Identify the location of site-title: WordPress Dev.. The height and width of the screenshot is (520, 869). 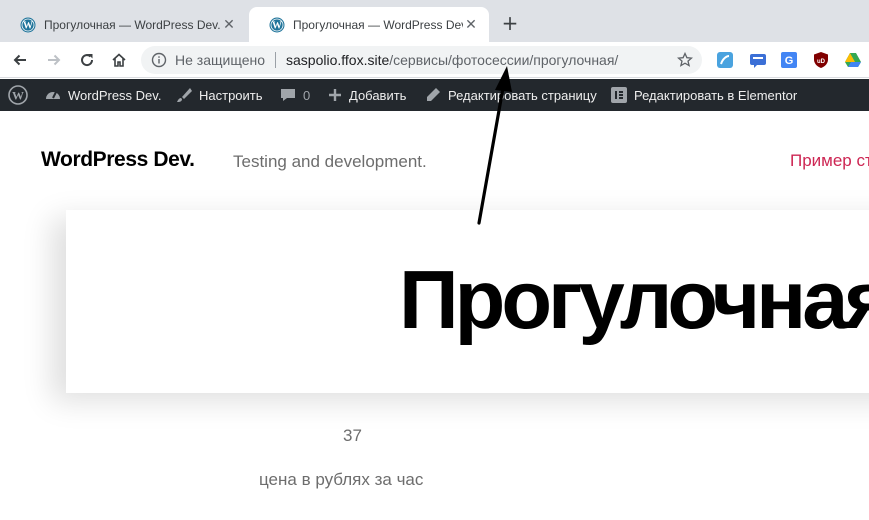
(118, 160).